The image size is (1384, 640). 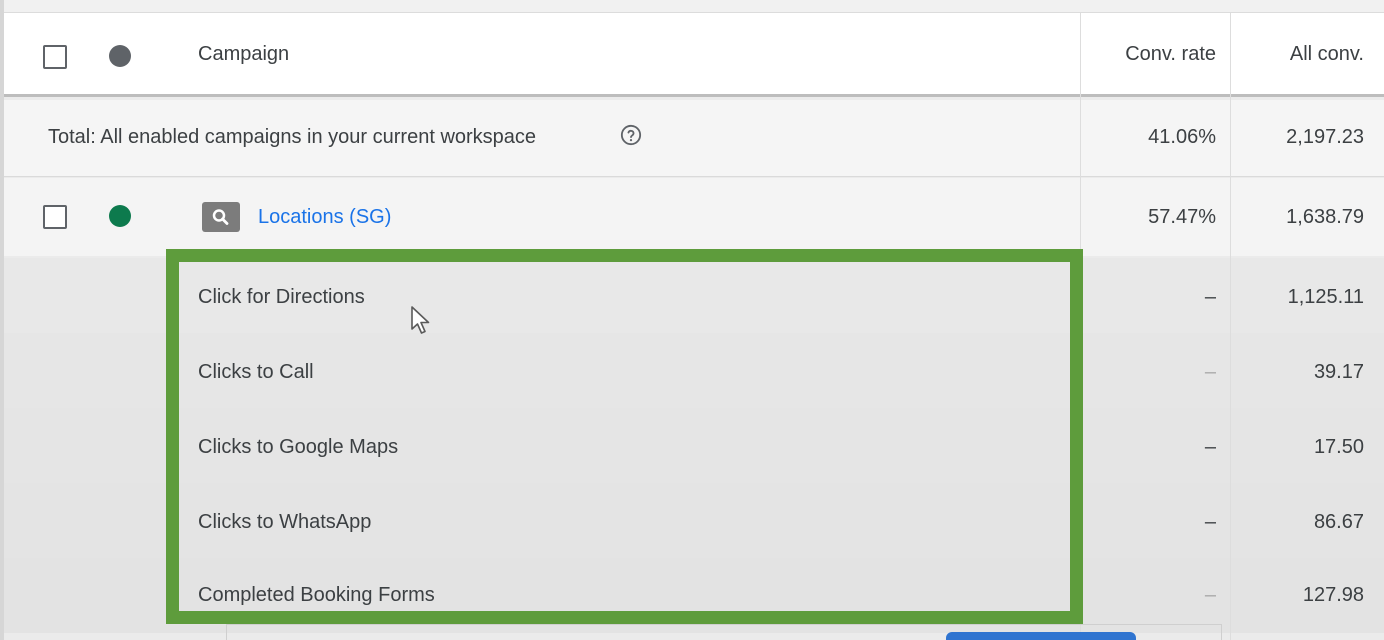 What do you see at coordinates (120, 216) in the screenshot?
I see `enabled-status-dot` at bounding box center [120, 216].